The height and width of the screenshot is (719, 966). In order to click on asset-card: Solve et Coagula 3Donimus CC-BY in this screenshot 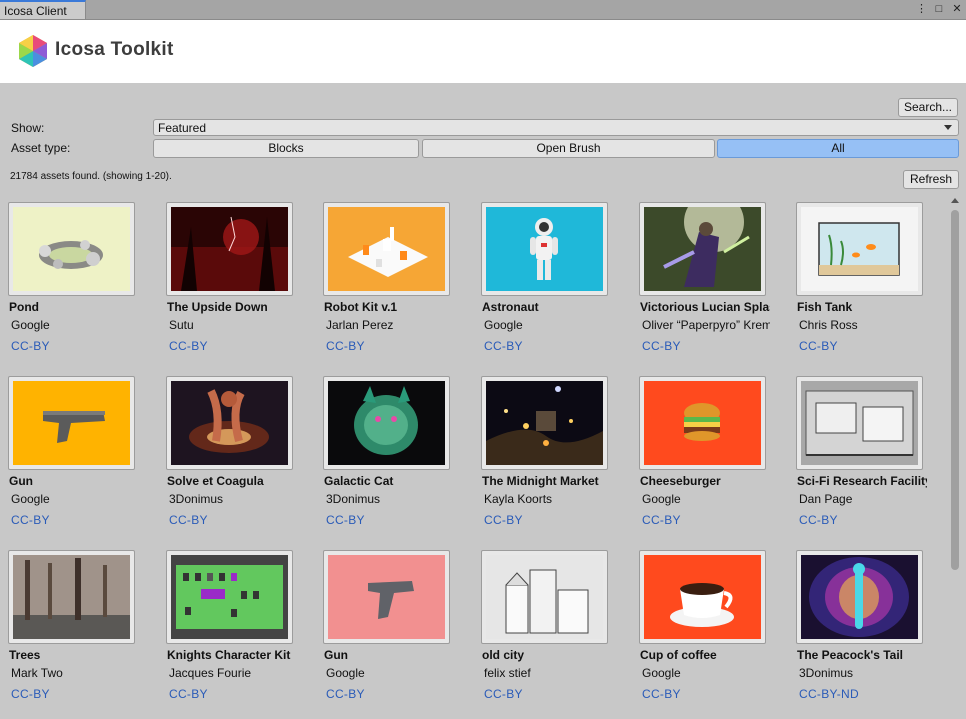, I will do `click(241, 461)`.